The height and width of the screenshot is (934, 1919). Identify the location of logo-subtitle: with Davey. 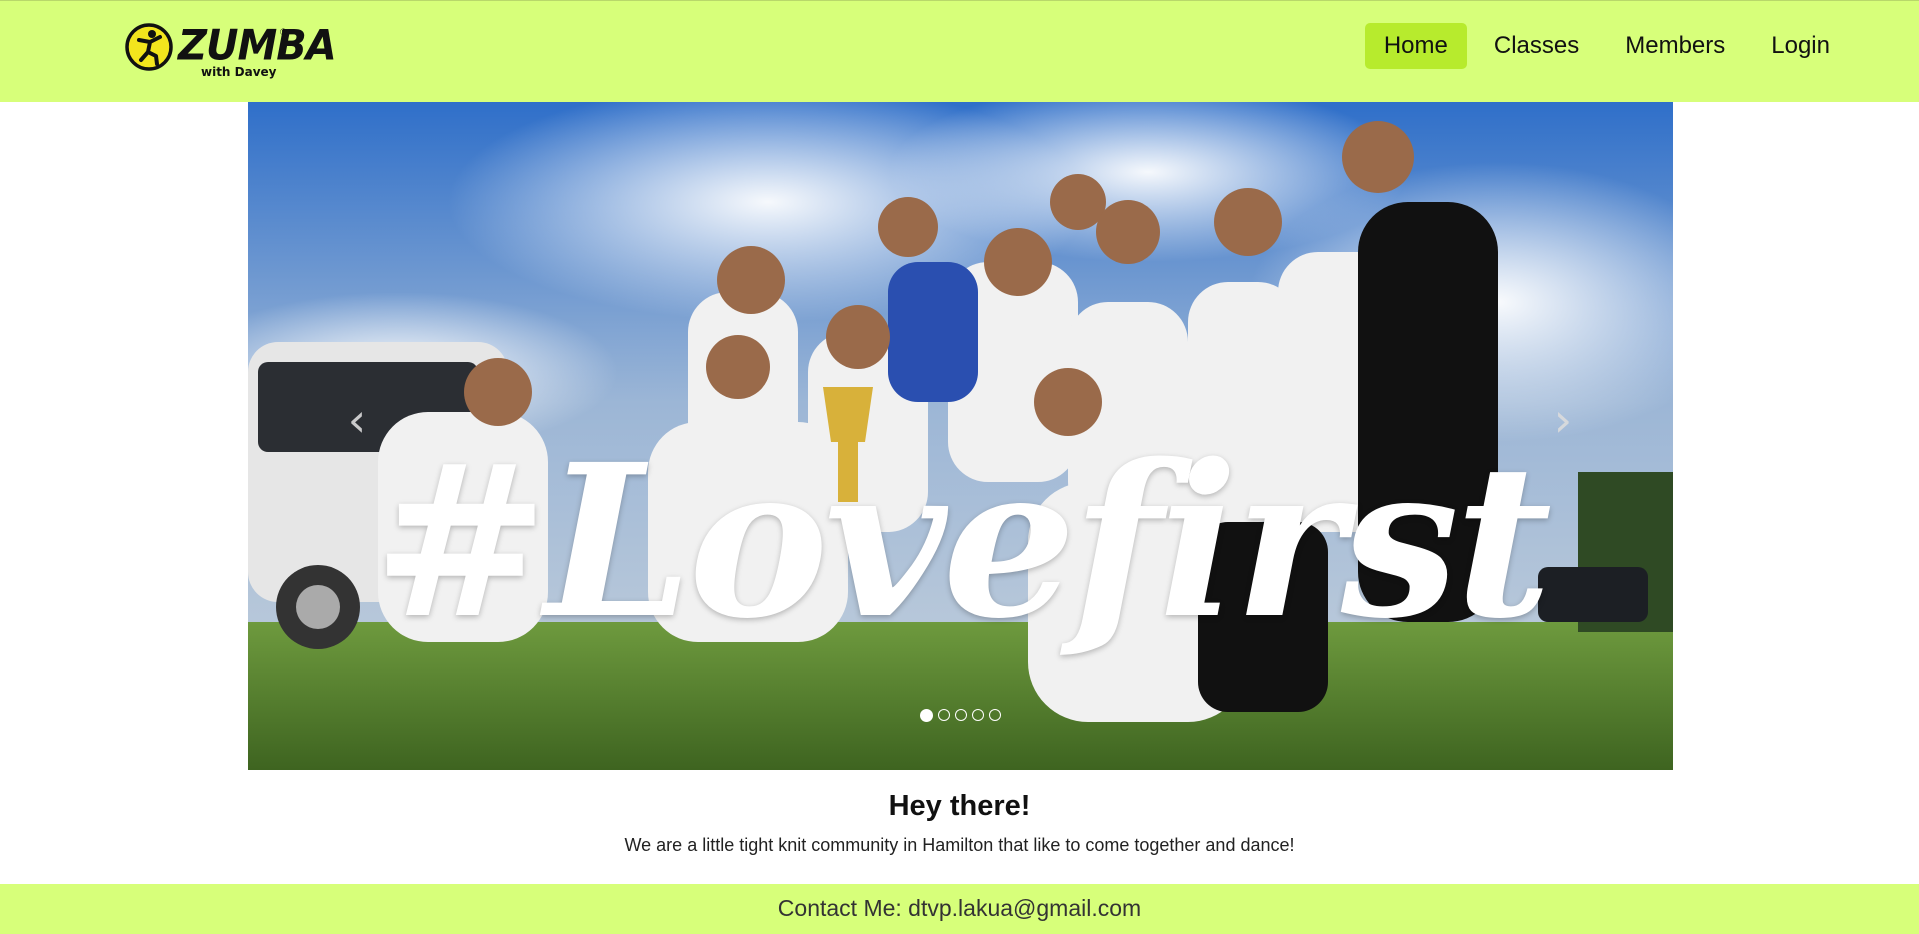
(239, 72).